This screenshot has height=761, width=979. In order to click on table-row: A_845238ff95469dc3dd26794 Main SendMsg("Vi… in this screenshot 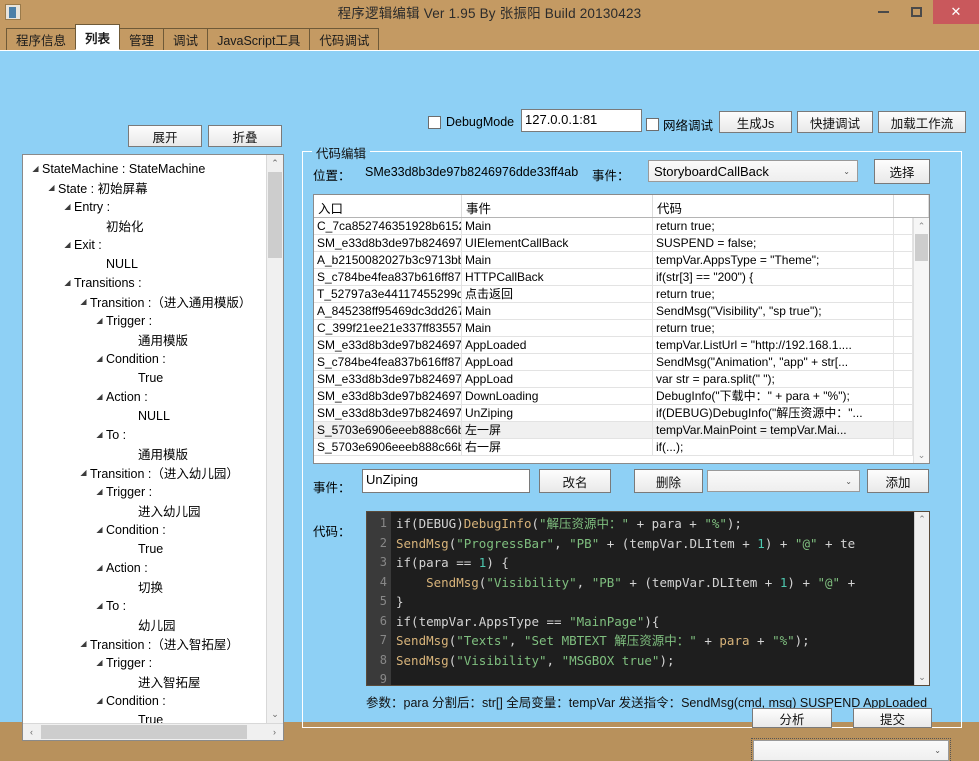, I will do `click(613, 311)`.